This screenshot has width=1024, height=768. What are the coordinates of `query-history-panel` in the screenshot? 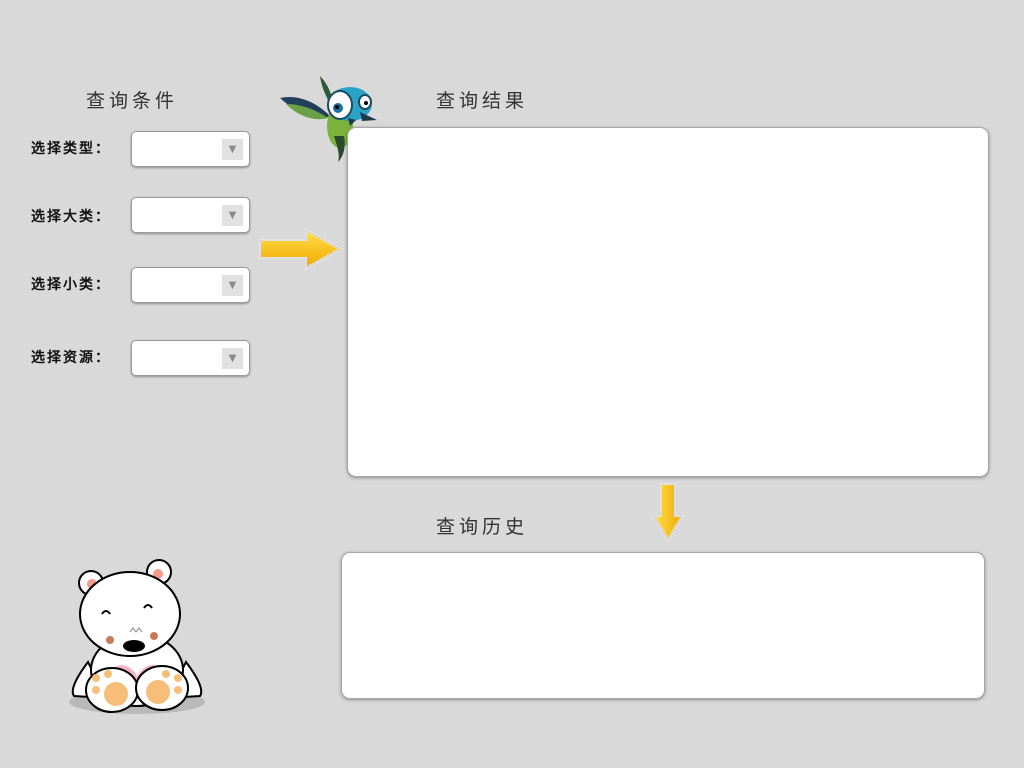 It's located at (663, 625).